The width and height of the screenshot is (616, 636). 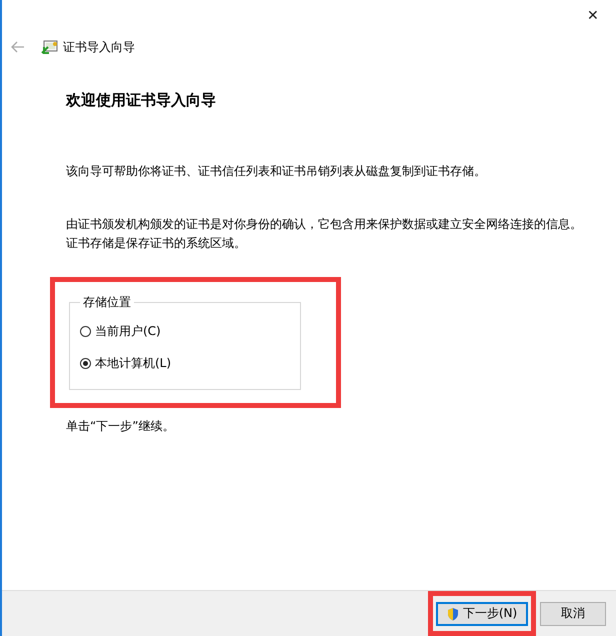 I want to click on group-label: 存储位置, so click(x=107, y=302).